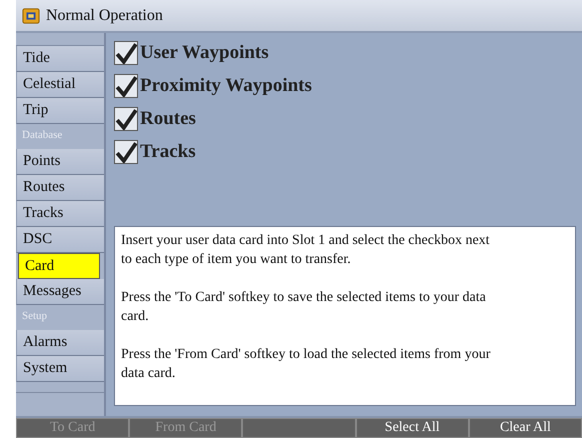 The width and height of the screenshot is (582, 438). I want to click on instruction-text: Press the 'To Card' softkey to save the selected items to your data card., so click(304, 307).